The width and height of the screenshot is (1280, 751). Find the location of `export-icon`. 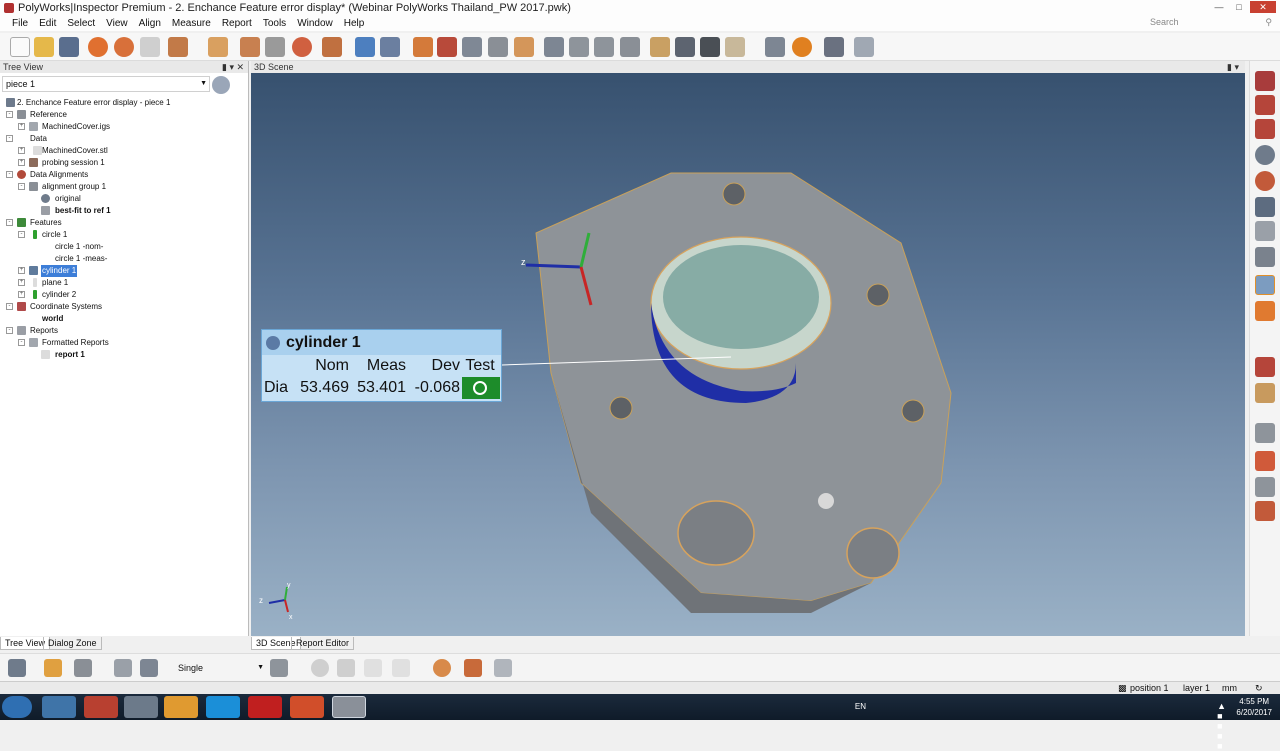

export-icon is located at coordinates (1265, 511).